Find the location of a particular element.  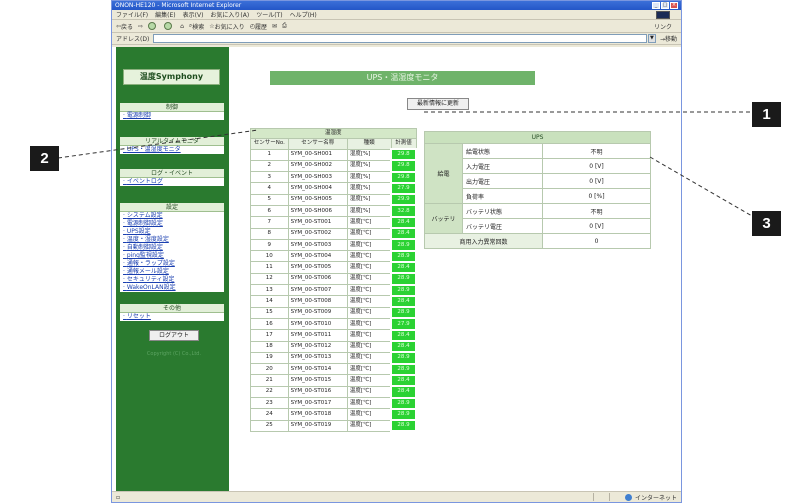

sensor-no-cell: 13 is located at coordinates (269, 290).